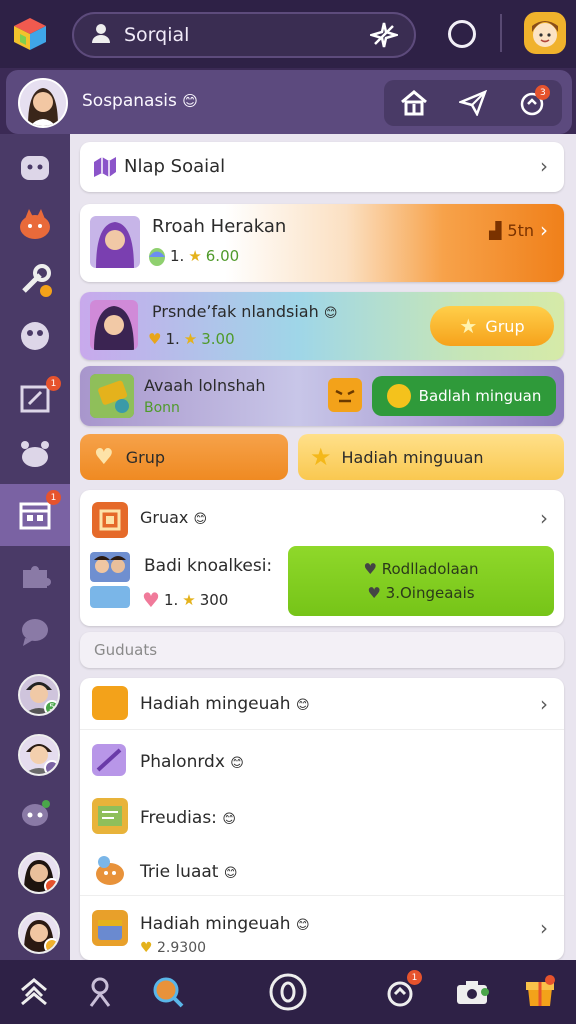  Describe the element at coordinates (34, 992) in the screenshot. I see `home-feed-icon` at that location.